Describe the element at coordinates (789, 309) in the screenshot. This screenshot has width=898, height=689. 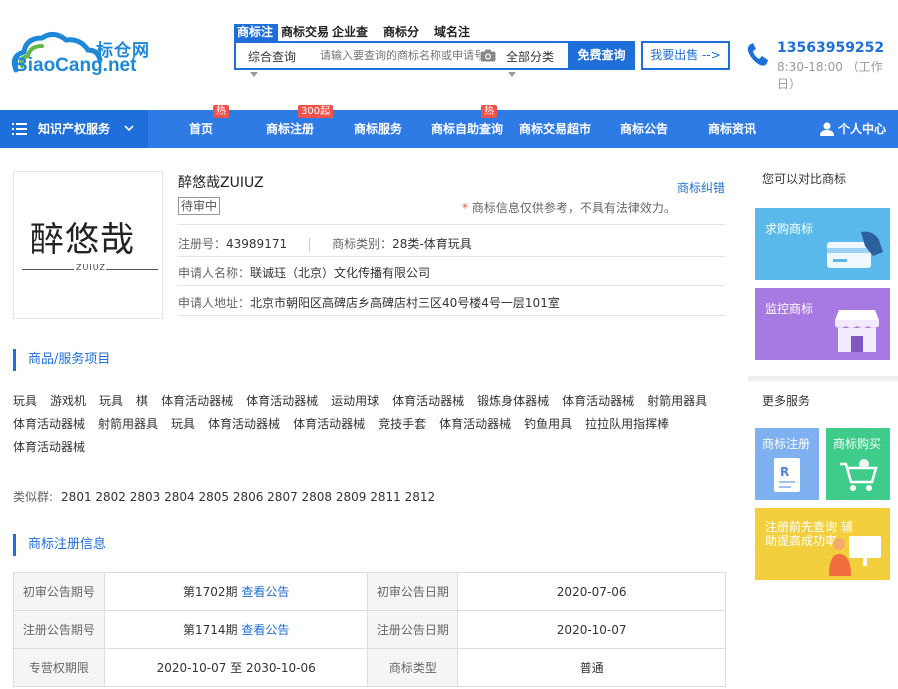
I see `monitor-trademark-label: 监控商标` at that location.